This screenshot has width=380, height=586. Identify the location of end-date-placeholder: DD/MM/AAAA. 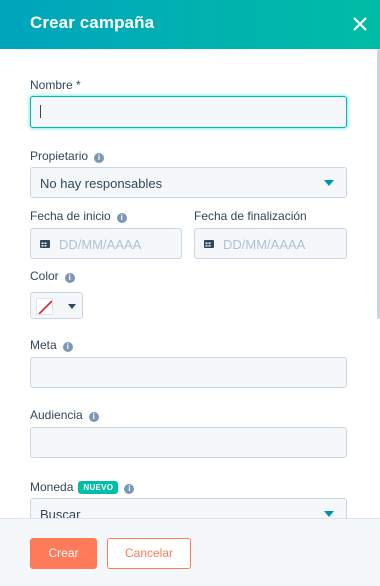
(264, 244).